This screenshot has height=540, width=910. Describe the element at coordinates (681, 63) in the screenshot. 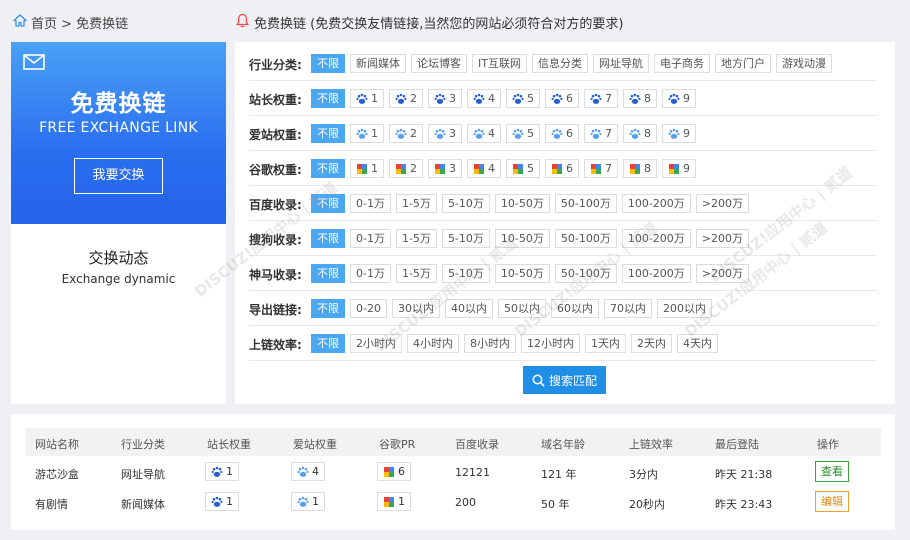

I see `filter-option: 电子商务` at that location.